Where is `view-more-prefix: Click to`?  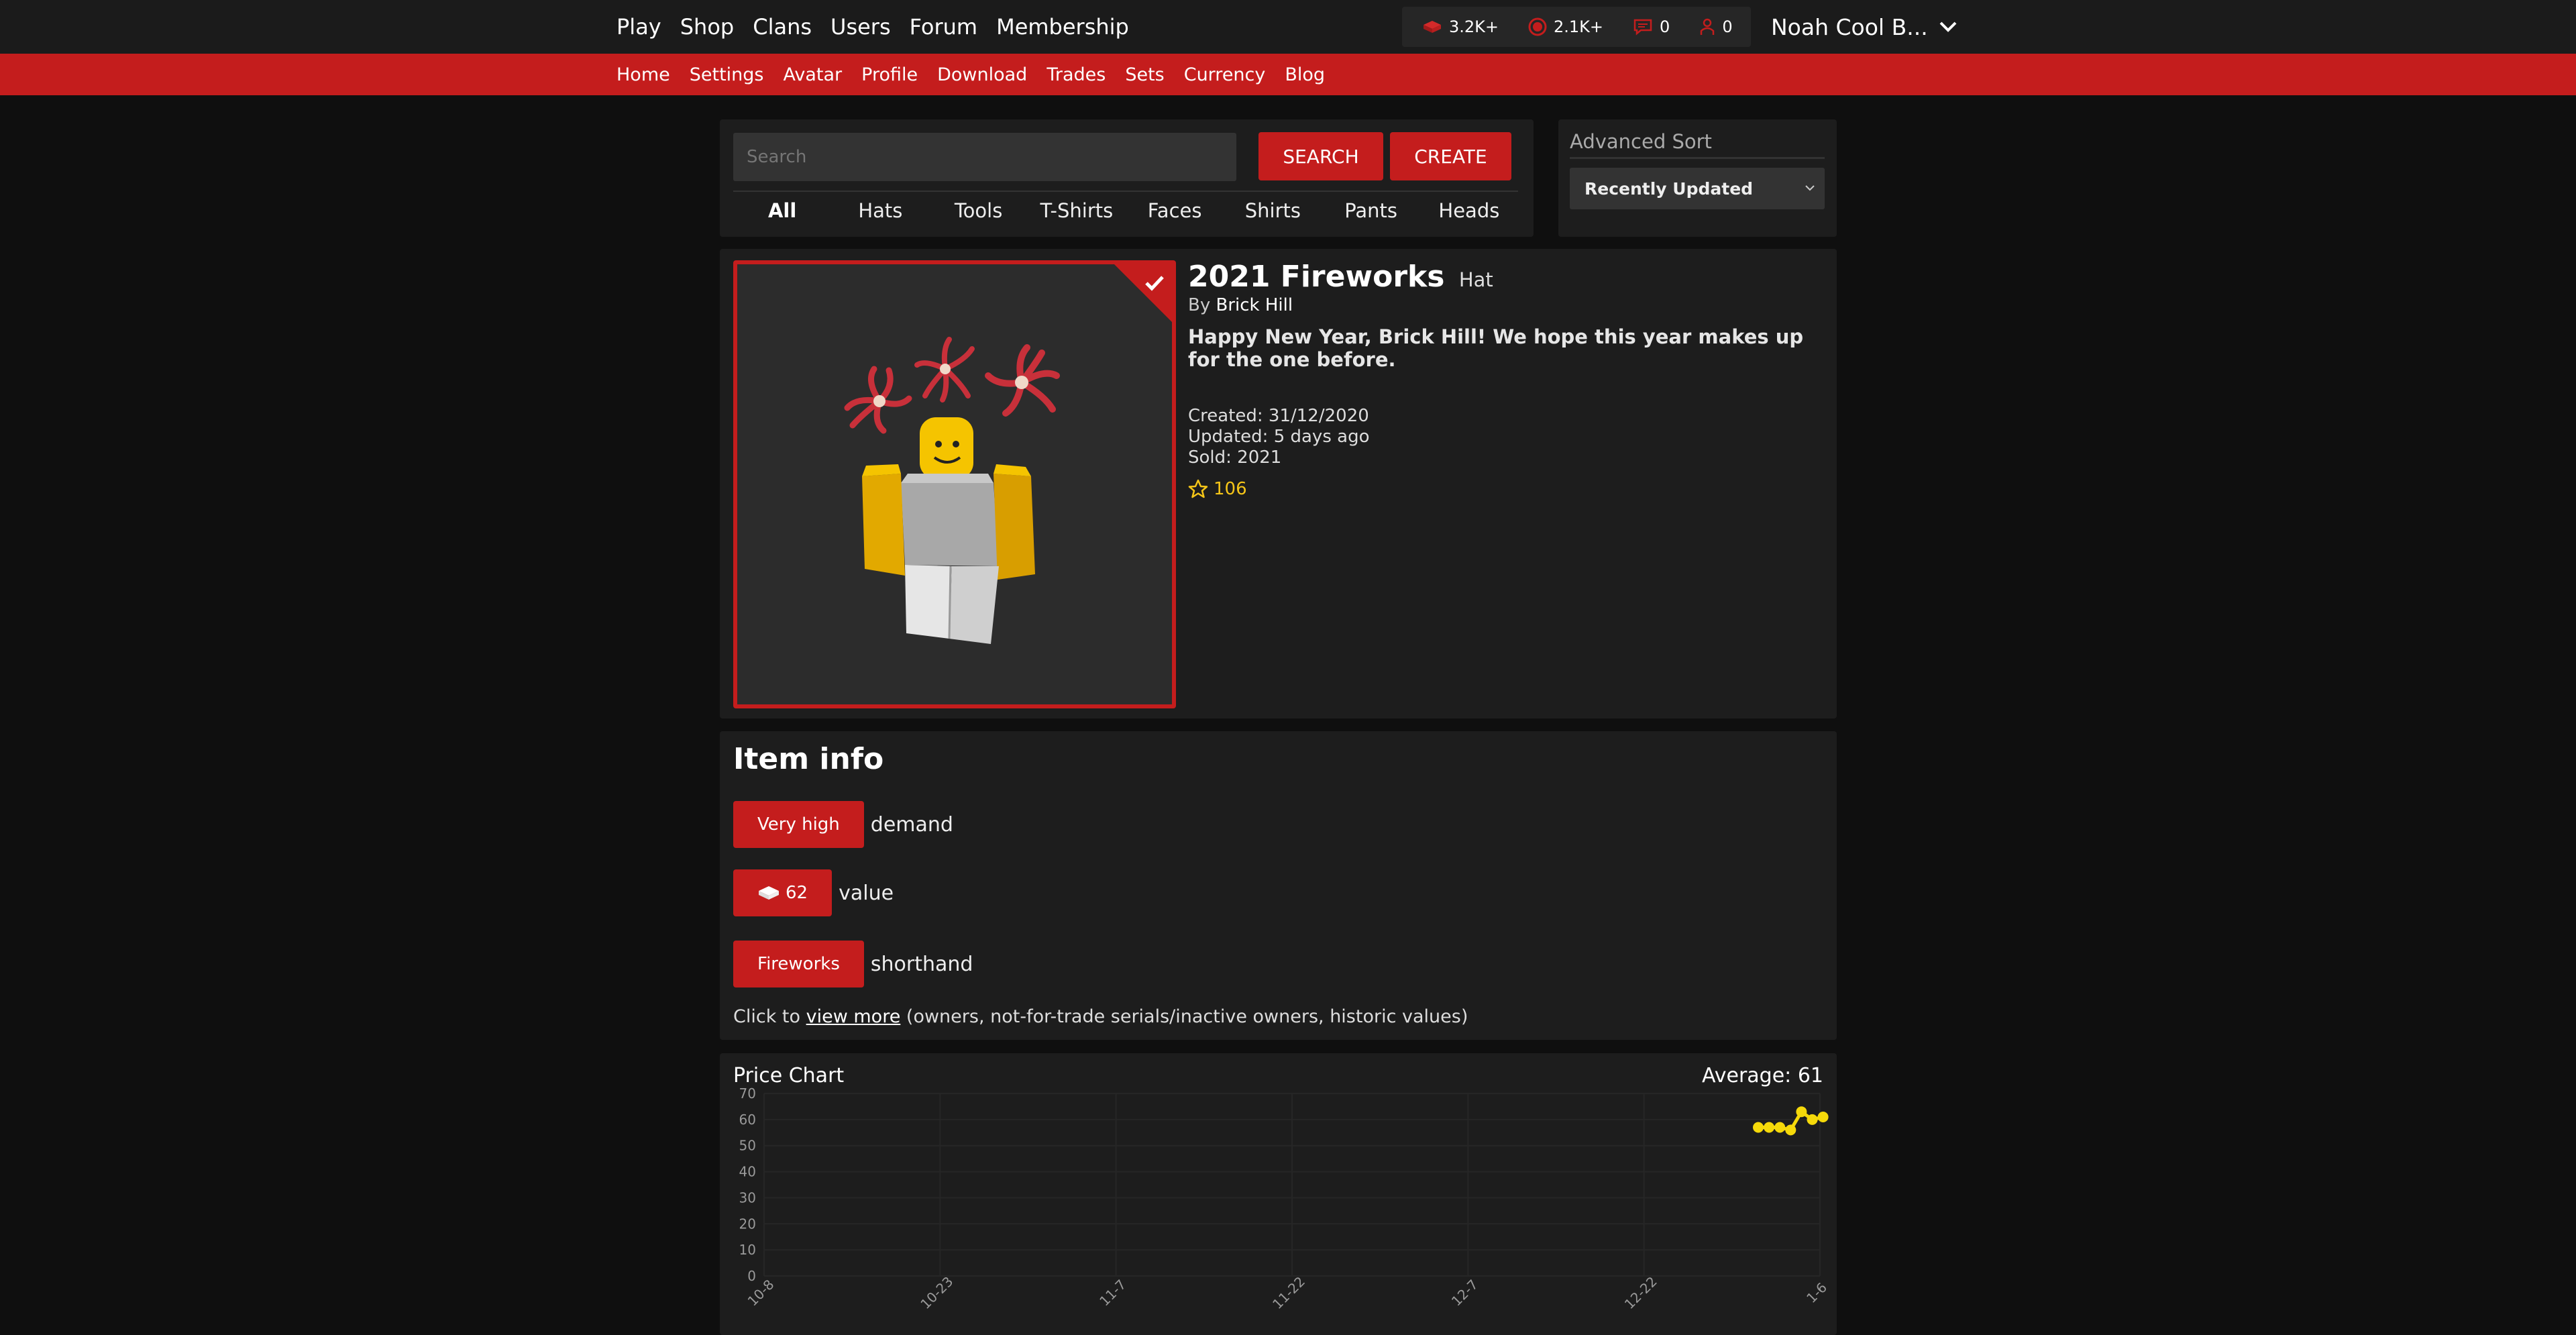 view-more-prefix: Click to is located at coordinates (767, 1016).